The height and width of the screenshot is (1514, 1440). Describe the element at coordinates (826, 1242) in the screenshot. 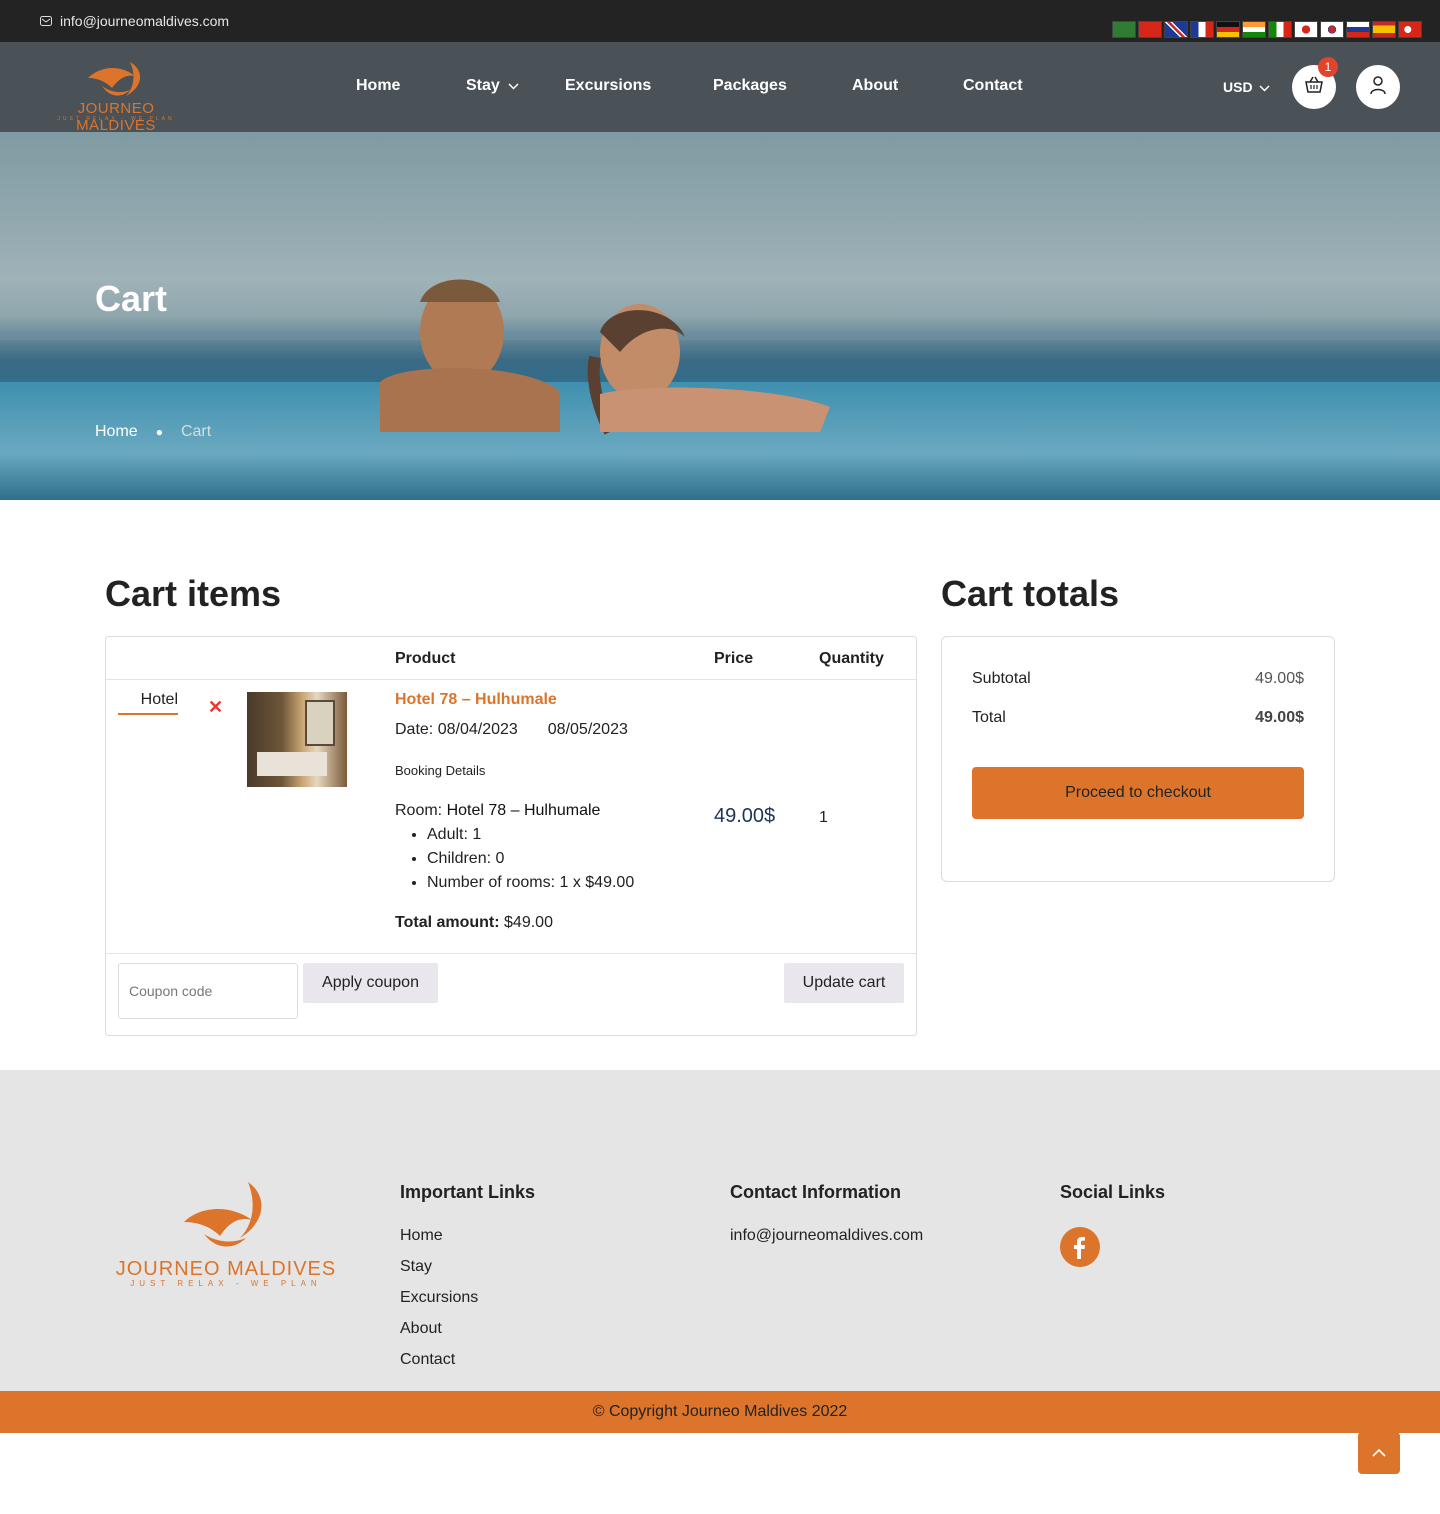

I see `footer-contact-email: info@journeomaldives.com` at that location.